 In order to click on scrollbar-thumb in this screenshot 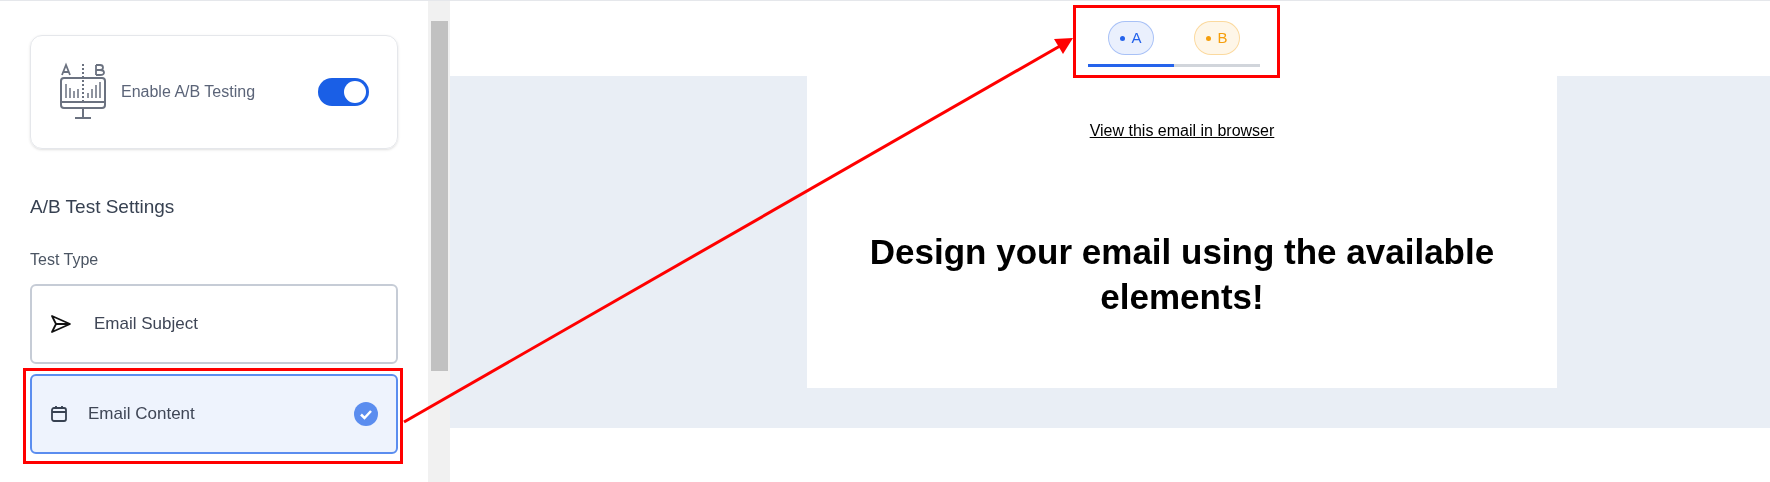, I will do `click(439, 196)`.